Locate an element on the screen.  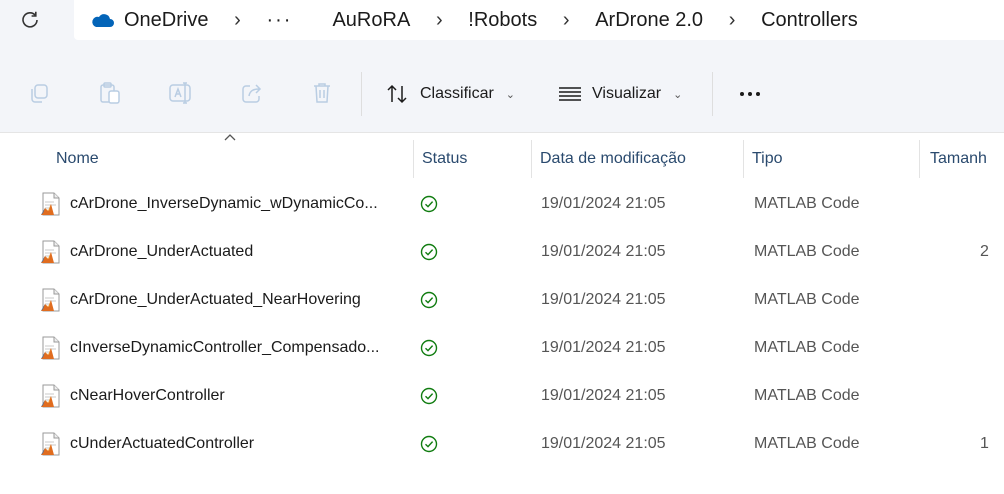
share-icon is located at coordinates (252, 93).